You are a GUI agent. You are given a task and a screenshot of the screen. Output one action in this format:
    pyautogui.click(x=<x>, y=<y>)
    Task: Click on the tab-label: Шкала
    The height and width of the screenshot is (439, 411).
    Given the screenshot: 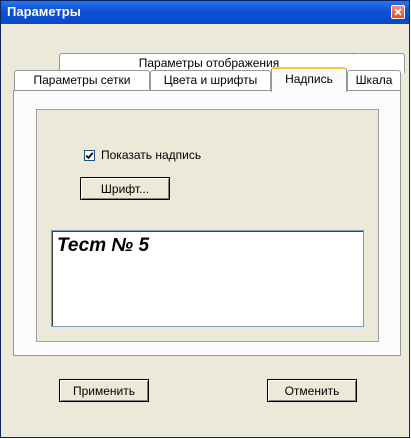 What is the action you would take?
    pyautogui.click(x=374, y=80)
    